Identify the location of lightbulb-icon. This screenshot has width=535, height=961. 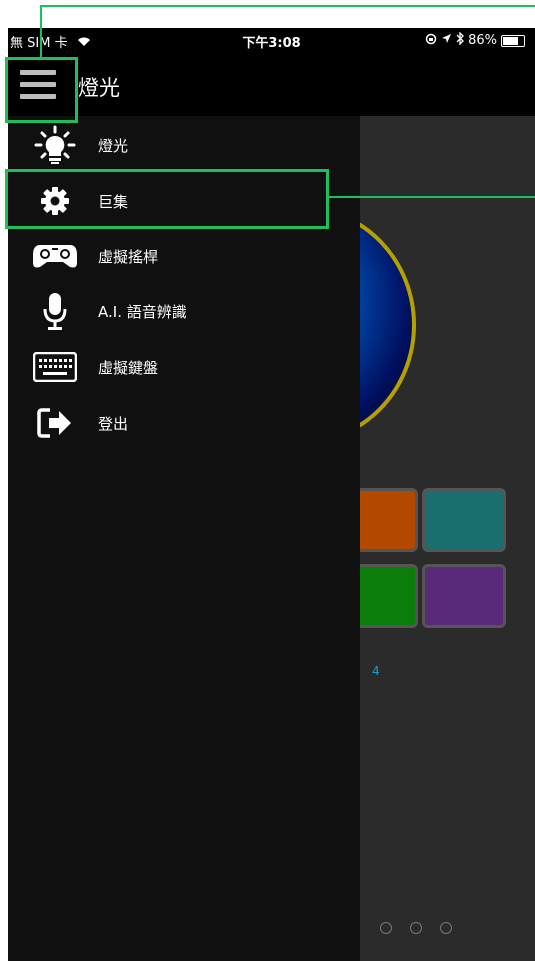
(55, 145).